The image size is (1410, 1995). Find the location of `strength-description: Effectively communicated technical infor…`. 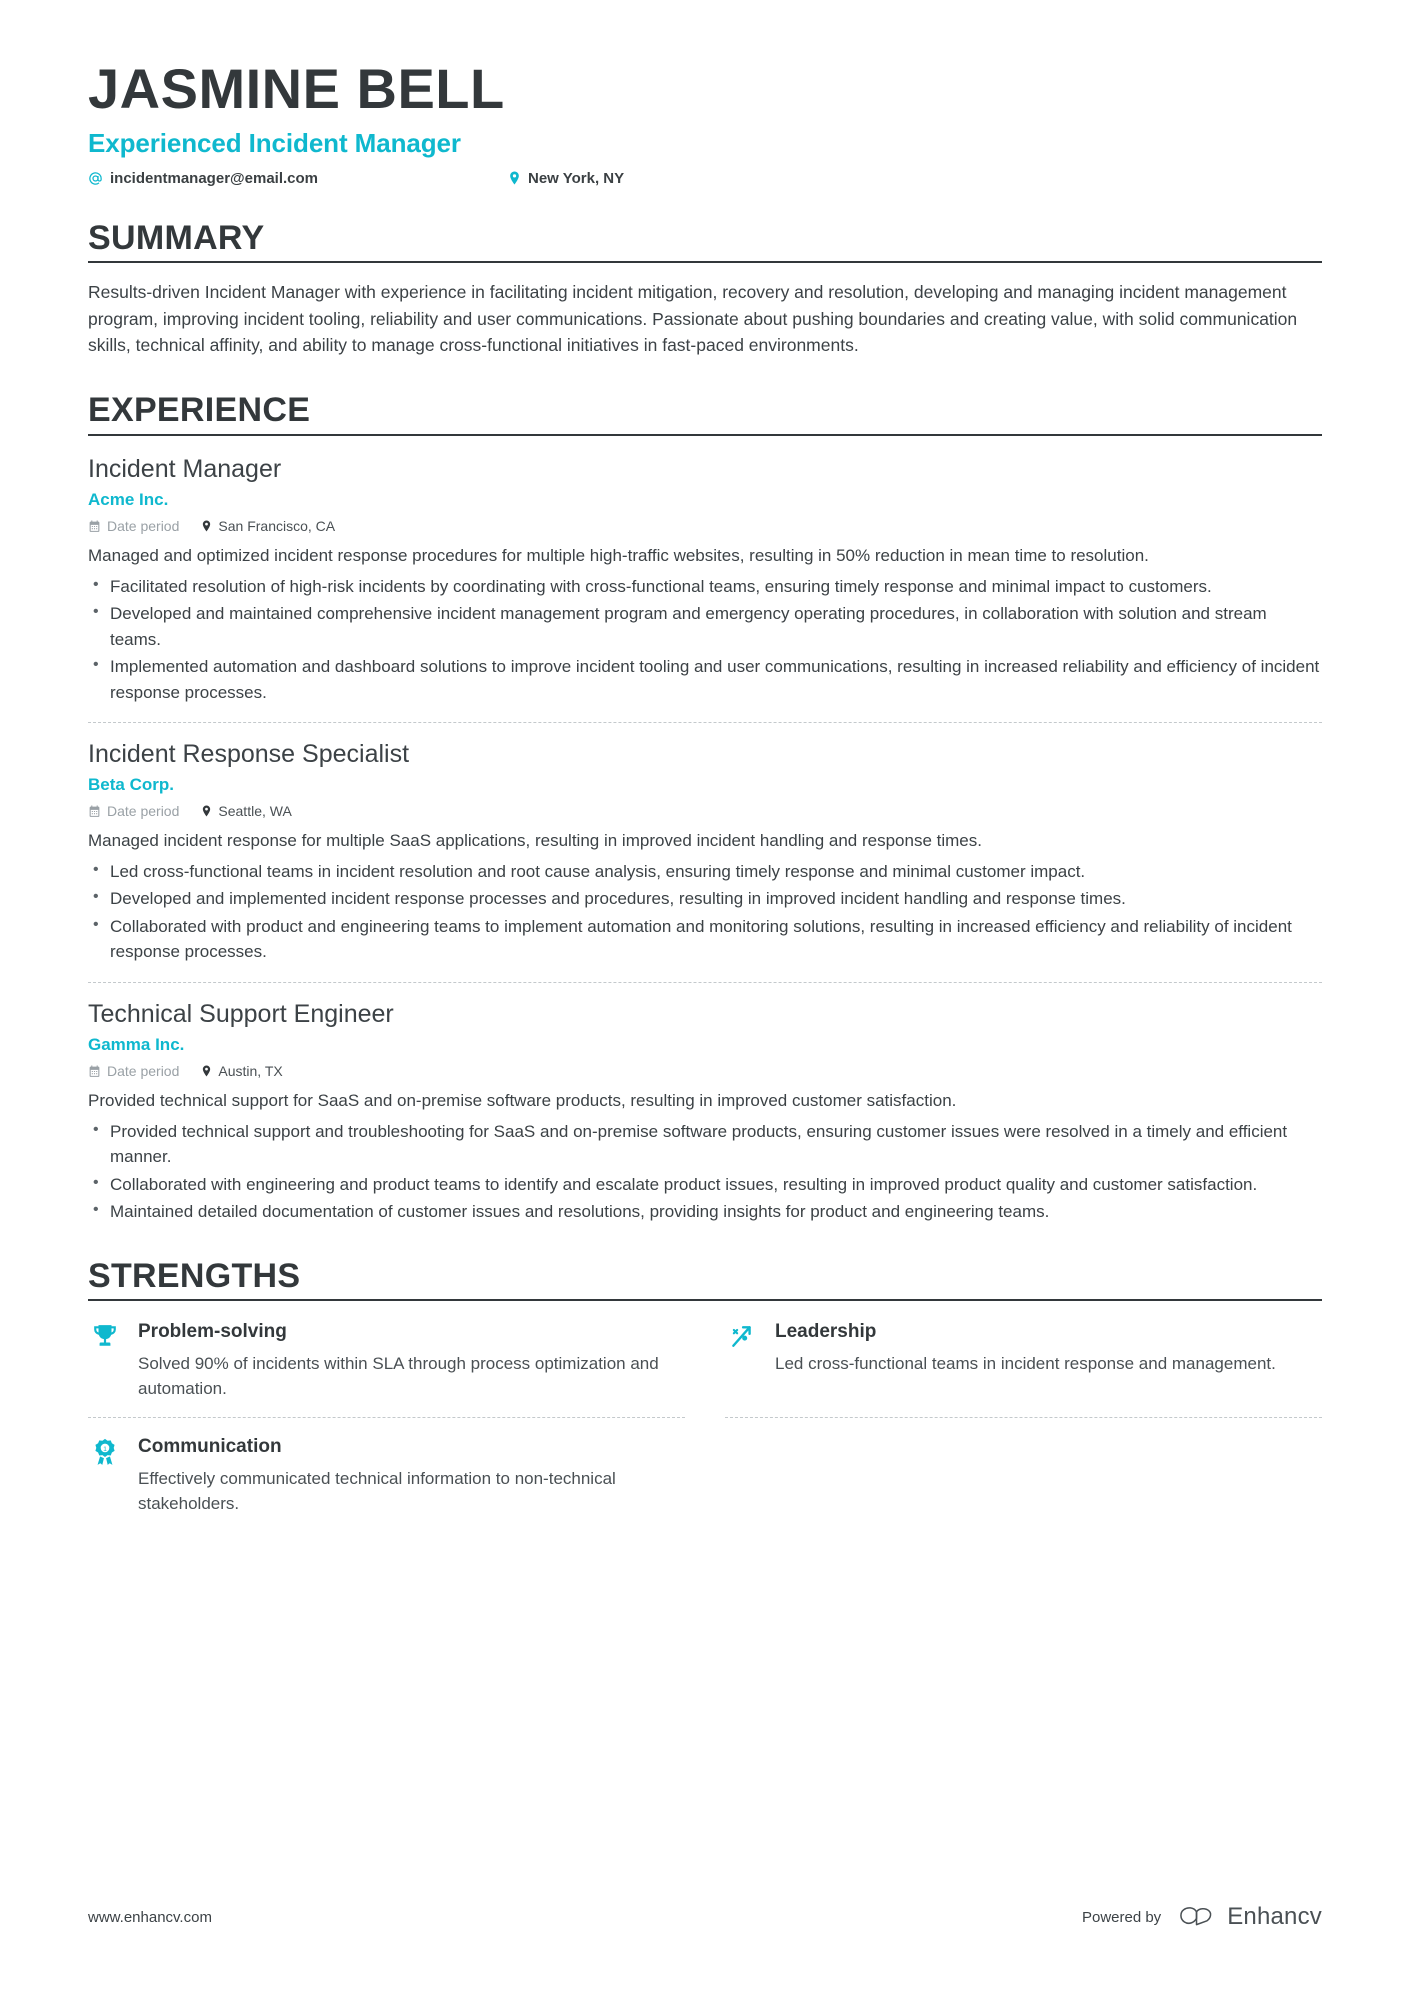

strength-description: Effectively communicated technical infor… is located at coordinates (377, 1491).